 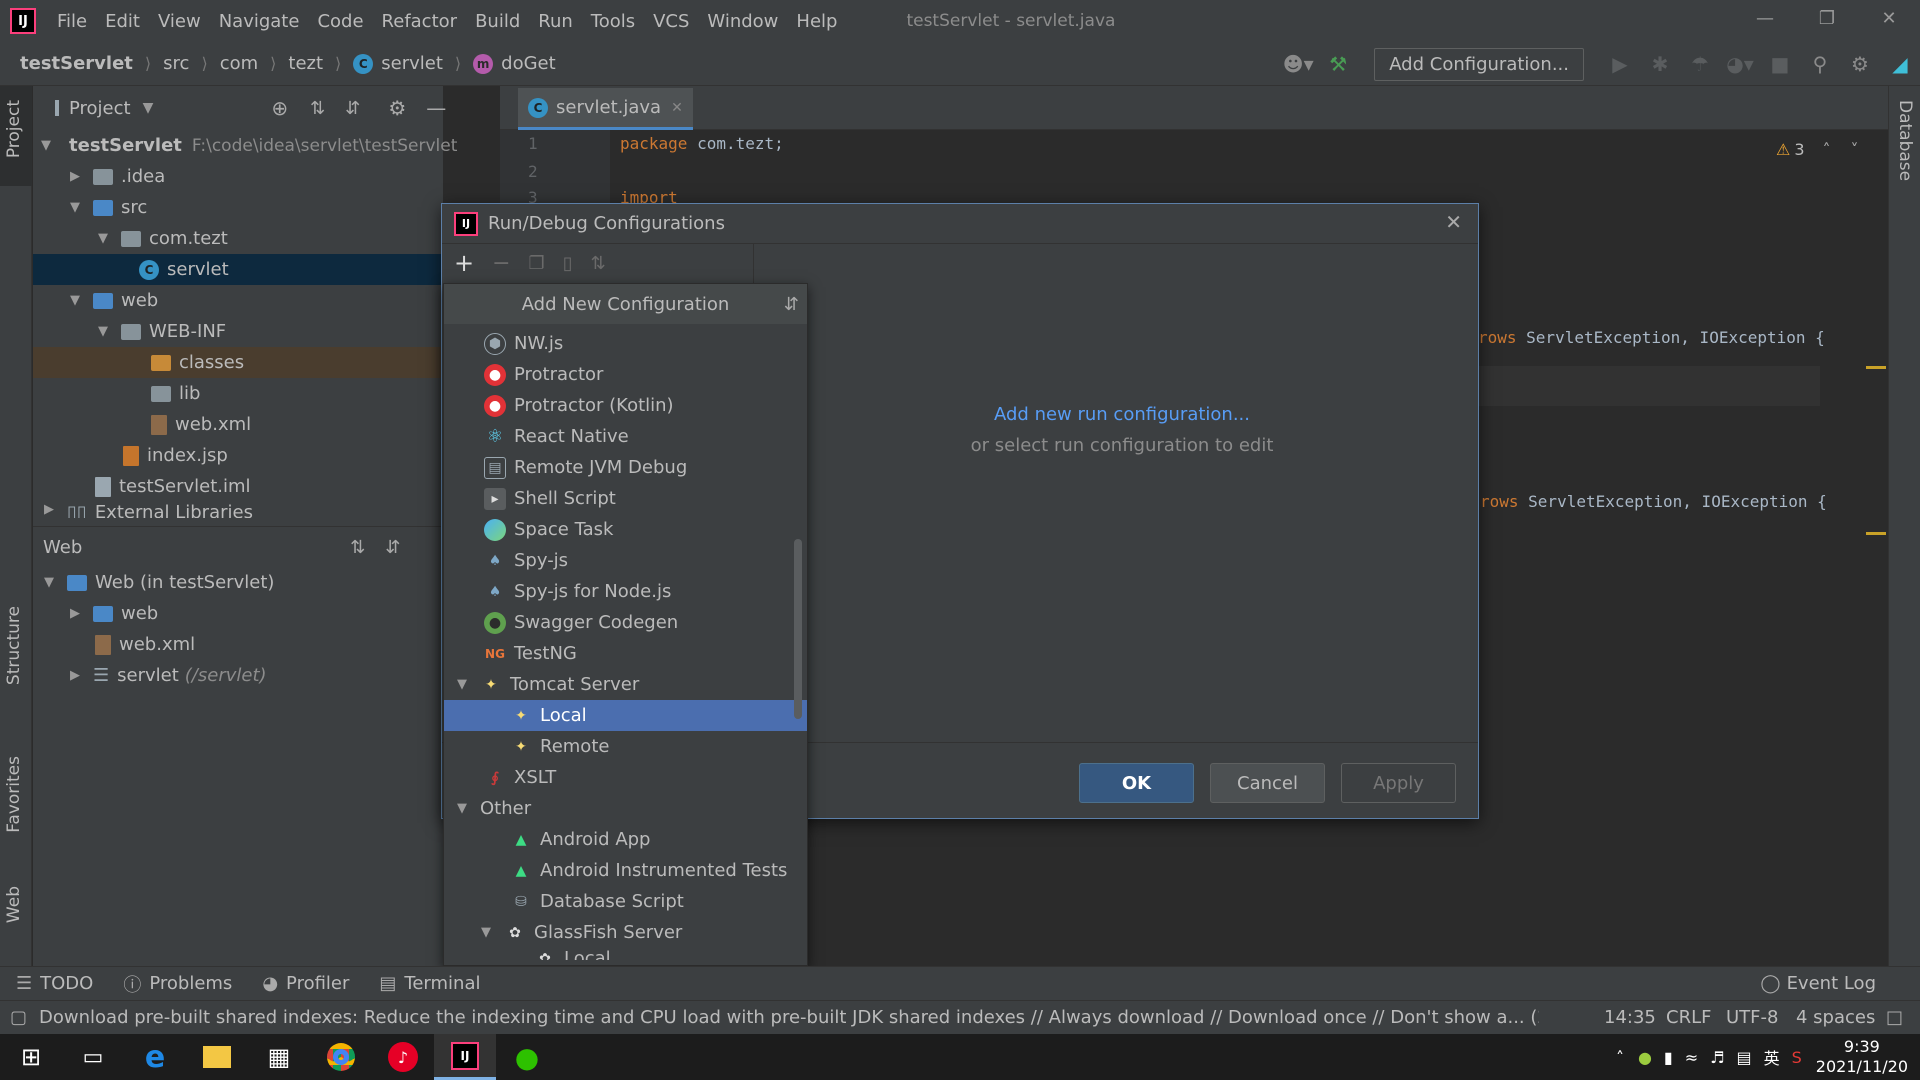 What do you see at coordinates (239, 63) in the screenshot?
I see `breadcrumb-com: com` at bounding box center [239, 63].